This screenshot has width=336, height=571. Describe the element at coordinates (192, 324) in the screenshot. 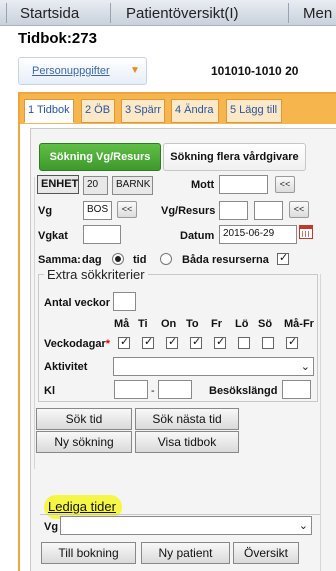

I see `day-label-to: To` at that location.